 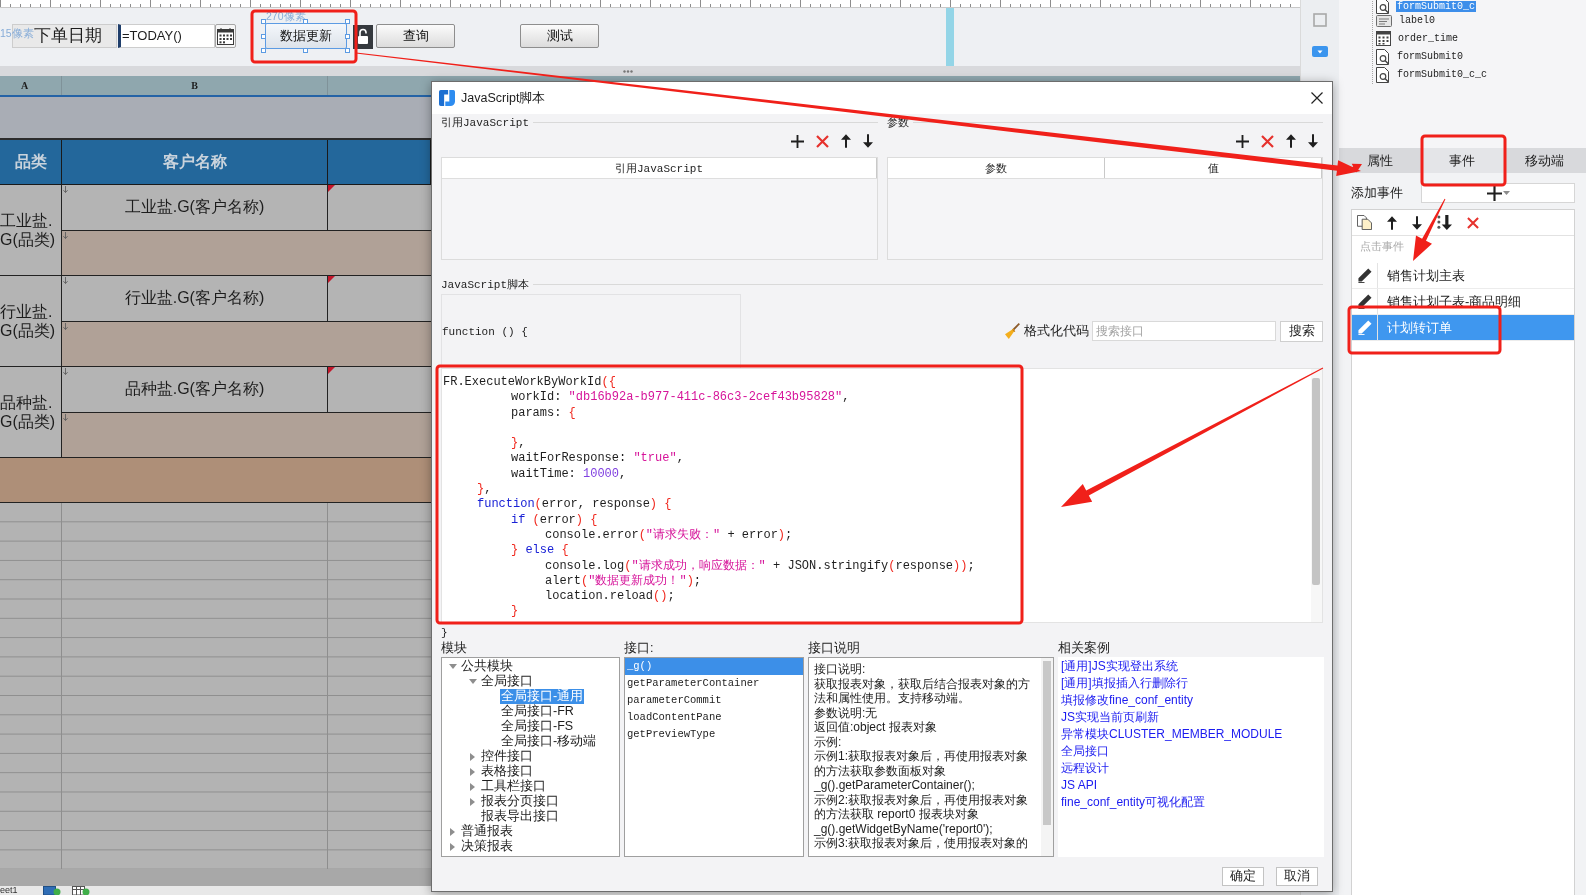 What do you see at coordinates (1417, 20) in the screenshot?
I see `tree-item: label0` at bounding box center [1417, 20].